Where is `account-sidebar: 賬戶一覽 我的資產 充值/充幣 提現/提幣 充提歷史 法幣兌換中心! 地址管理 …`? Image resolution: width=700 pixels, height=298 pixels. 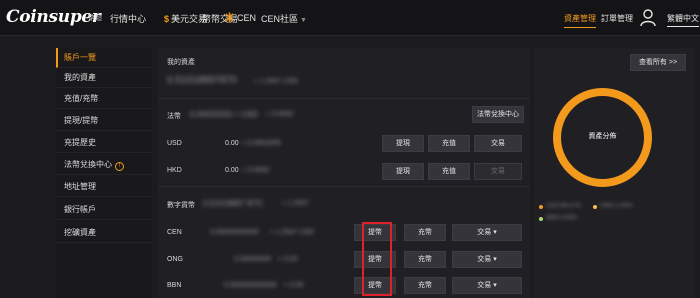
account-sidebar: 賬戶一覽 我的資產 充值/充幣 提現/提幣 充提歷史 法幣兌換中心! 地址管理 … is located at coordinates (104, 173).